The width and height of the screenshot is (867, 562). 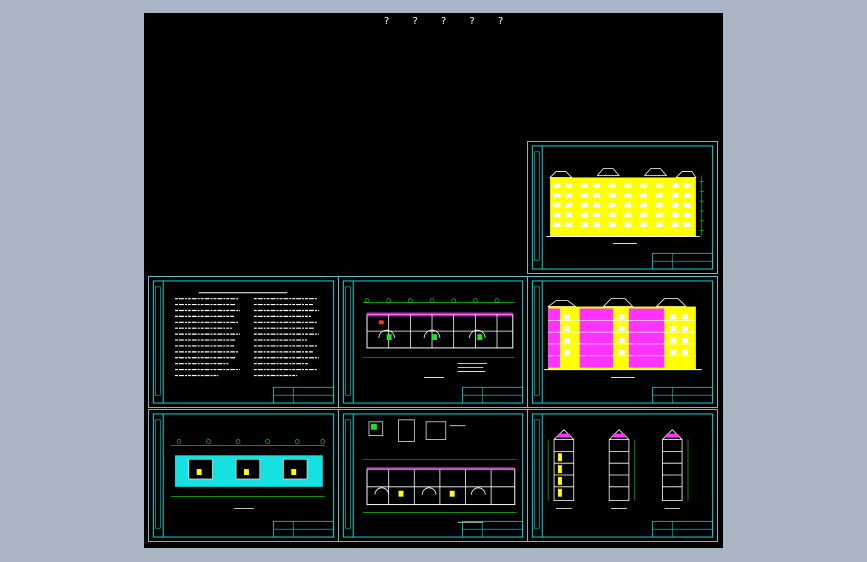 I want to click on building-elevation-magenta-icon, so click(x=622, y=342).